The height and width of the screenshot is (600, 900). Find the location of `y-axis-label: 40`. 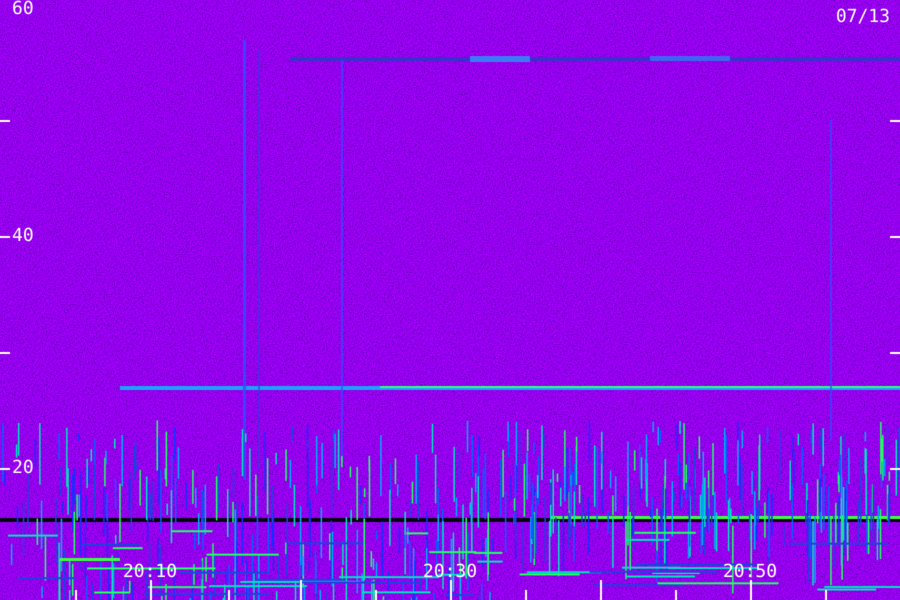

y-axis-label: 40 is located at coordinates (23, 236).